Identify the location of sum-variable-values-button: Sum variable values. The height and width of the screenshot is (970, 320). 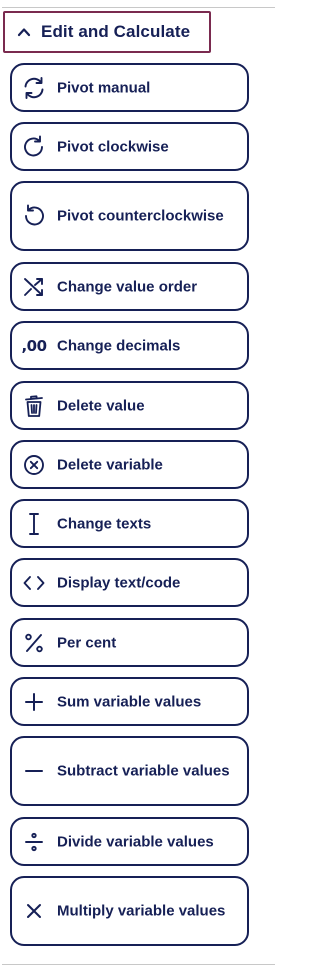
(129, 701).